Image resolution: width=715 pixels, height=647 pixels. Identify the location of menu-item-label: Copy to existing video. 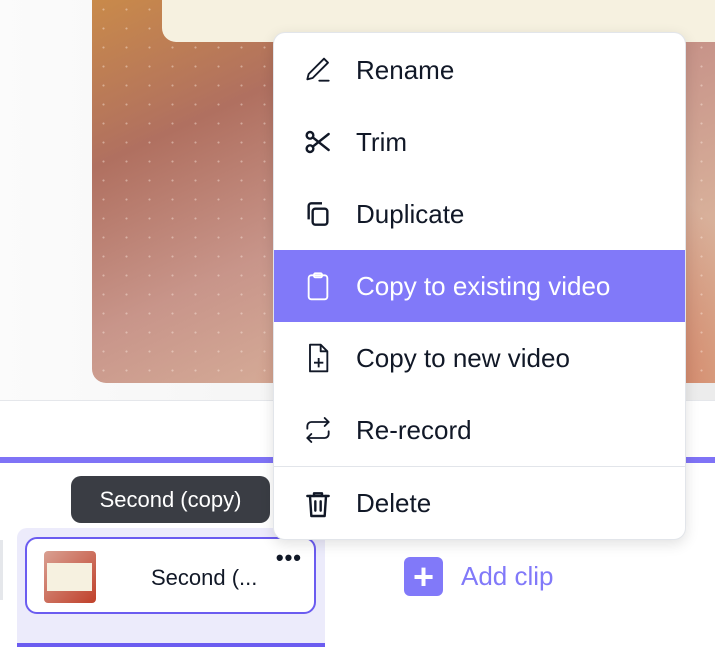
(483, 285).